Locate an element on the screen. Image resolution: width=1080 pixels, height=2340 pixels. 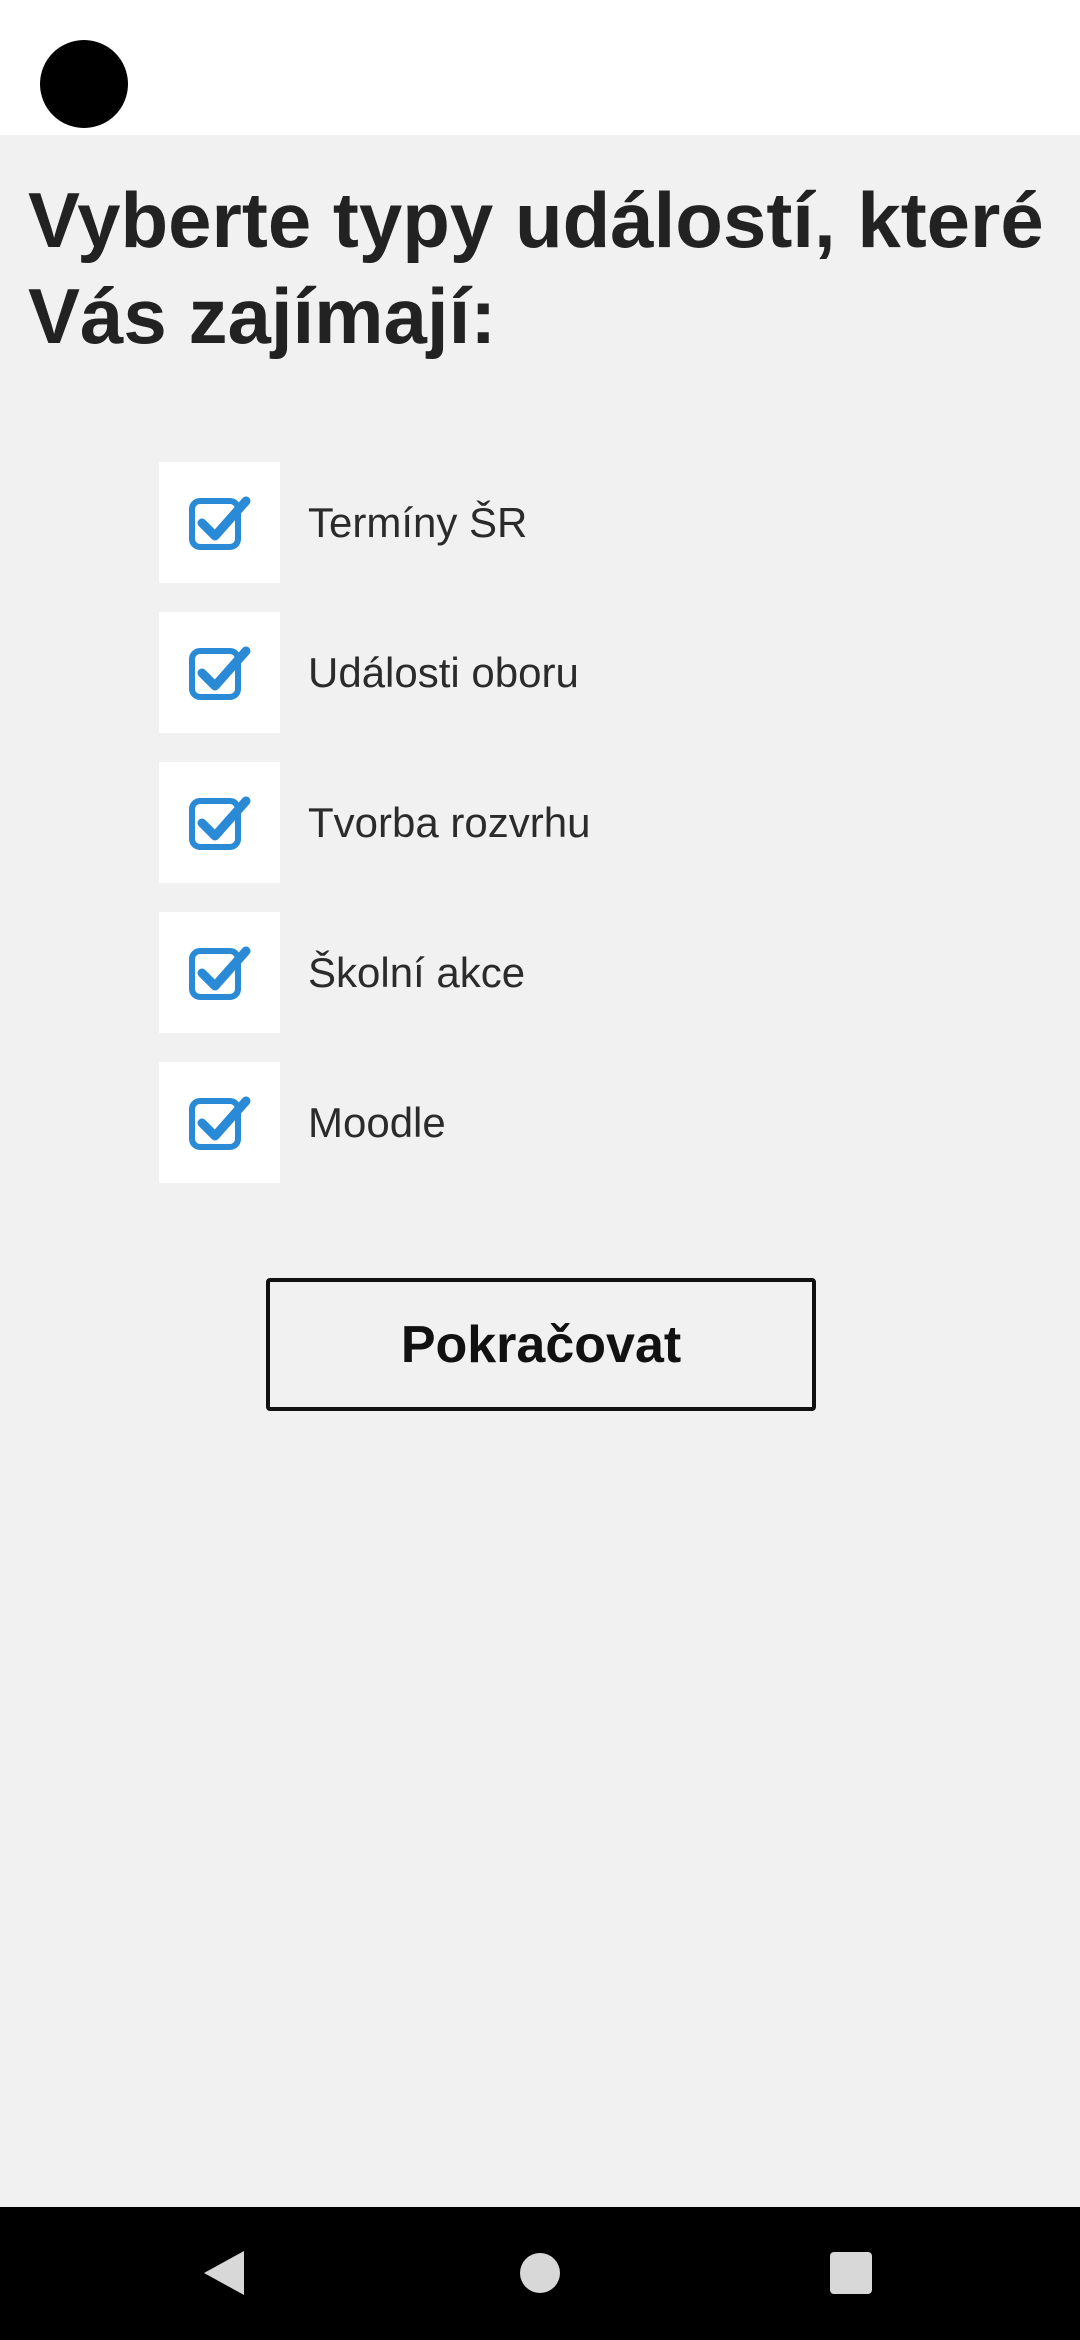
option-label: Školní akce is located at coordinates (417, 972).